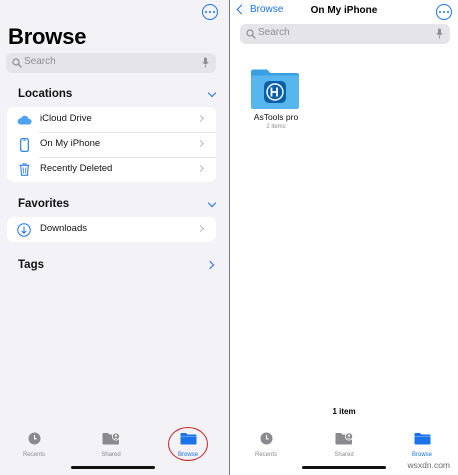 The height and width of the screenshot is (475, 458). What do you see at coordinates (344, 411) in the screenshot?
I see `total-item-count: 1 item` at bounding box center [344, 411].